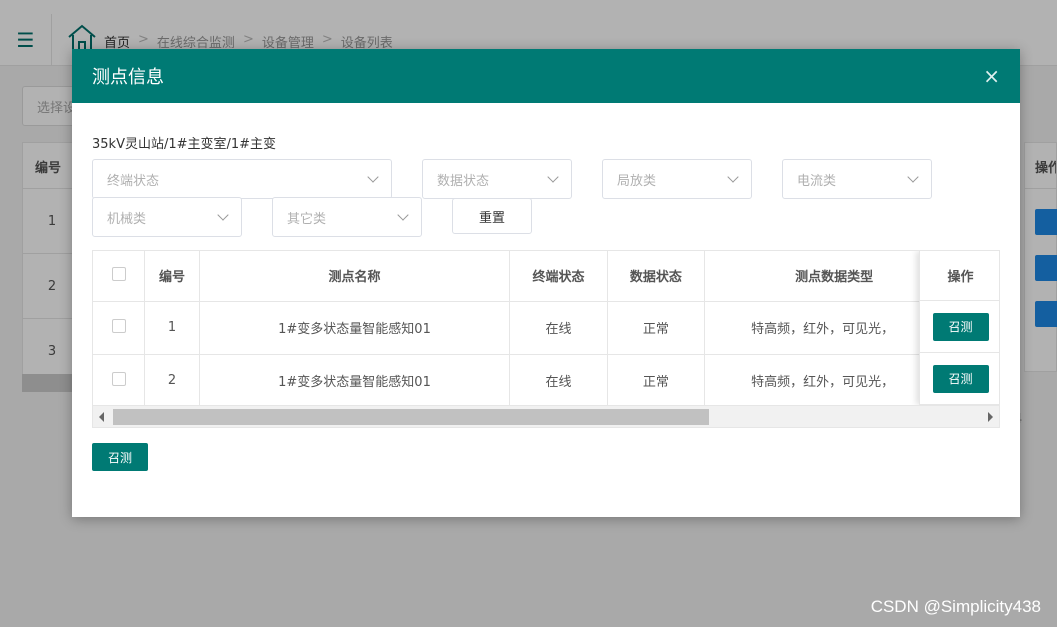 This screenshot has width=1057, height=627. What do you see at coordinates (463, 181) in the screenshot?
I see `select-placeholder: 数据状态` at bounding box center [463, 181].